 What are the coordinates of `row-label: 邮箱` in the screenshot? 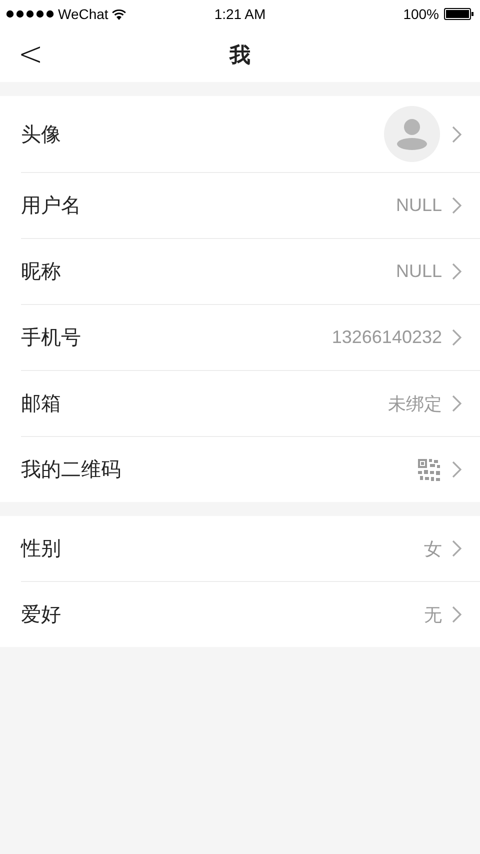 It's located at (41, 404).